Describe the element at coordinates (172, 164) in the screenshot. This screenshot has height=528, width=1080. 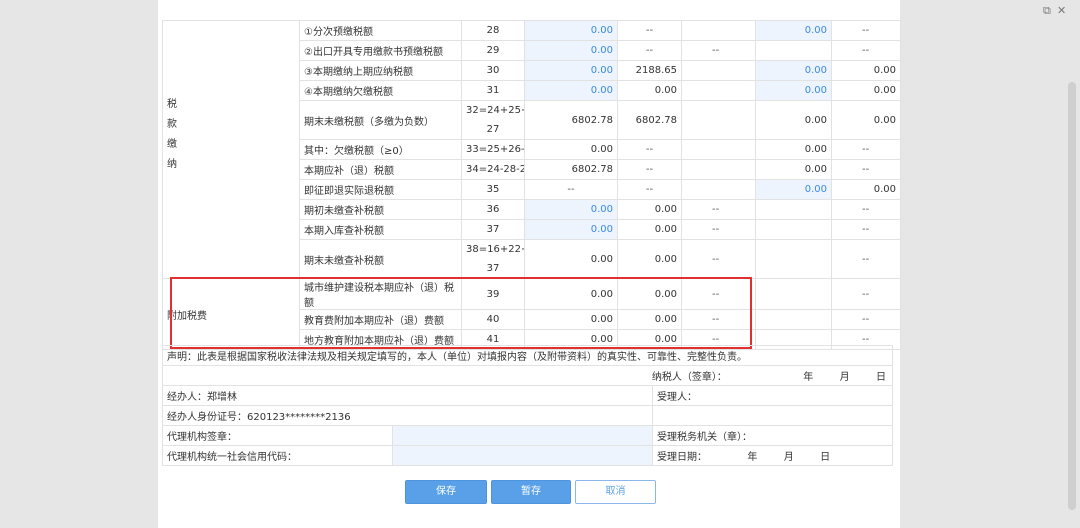
I see `section-char: 纳` at that location.